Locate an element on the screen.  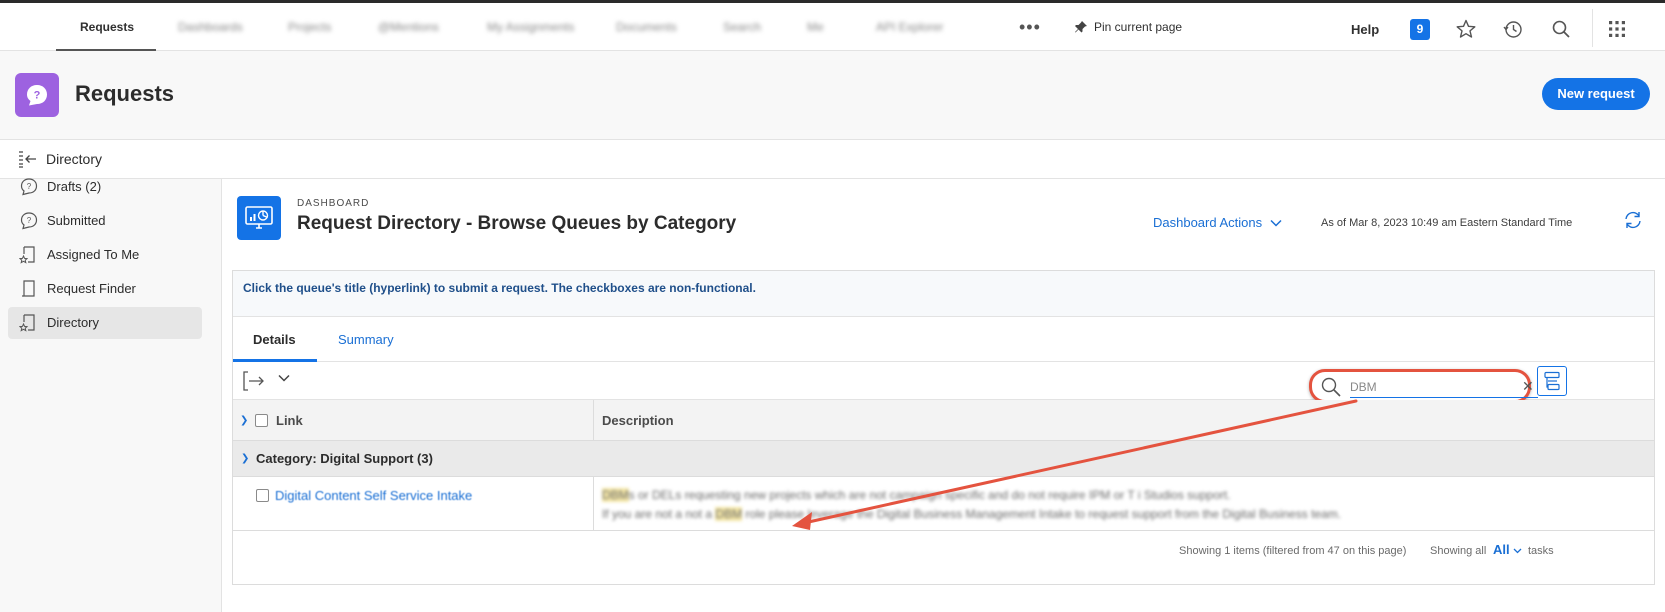
nav-tab-projects: Projects is located at coordinates (309, 27).